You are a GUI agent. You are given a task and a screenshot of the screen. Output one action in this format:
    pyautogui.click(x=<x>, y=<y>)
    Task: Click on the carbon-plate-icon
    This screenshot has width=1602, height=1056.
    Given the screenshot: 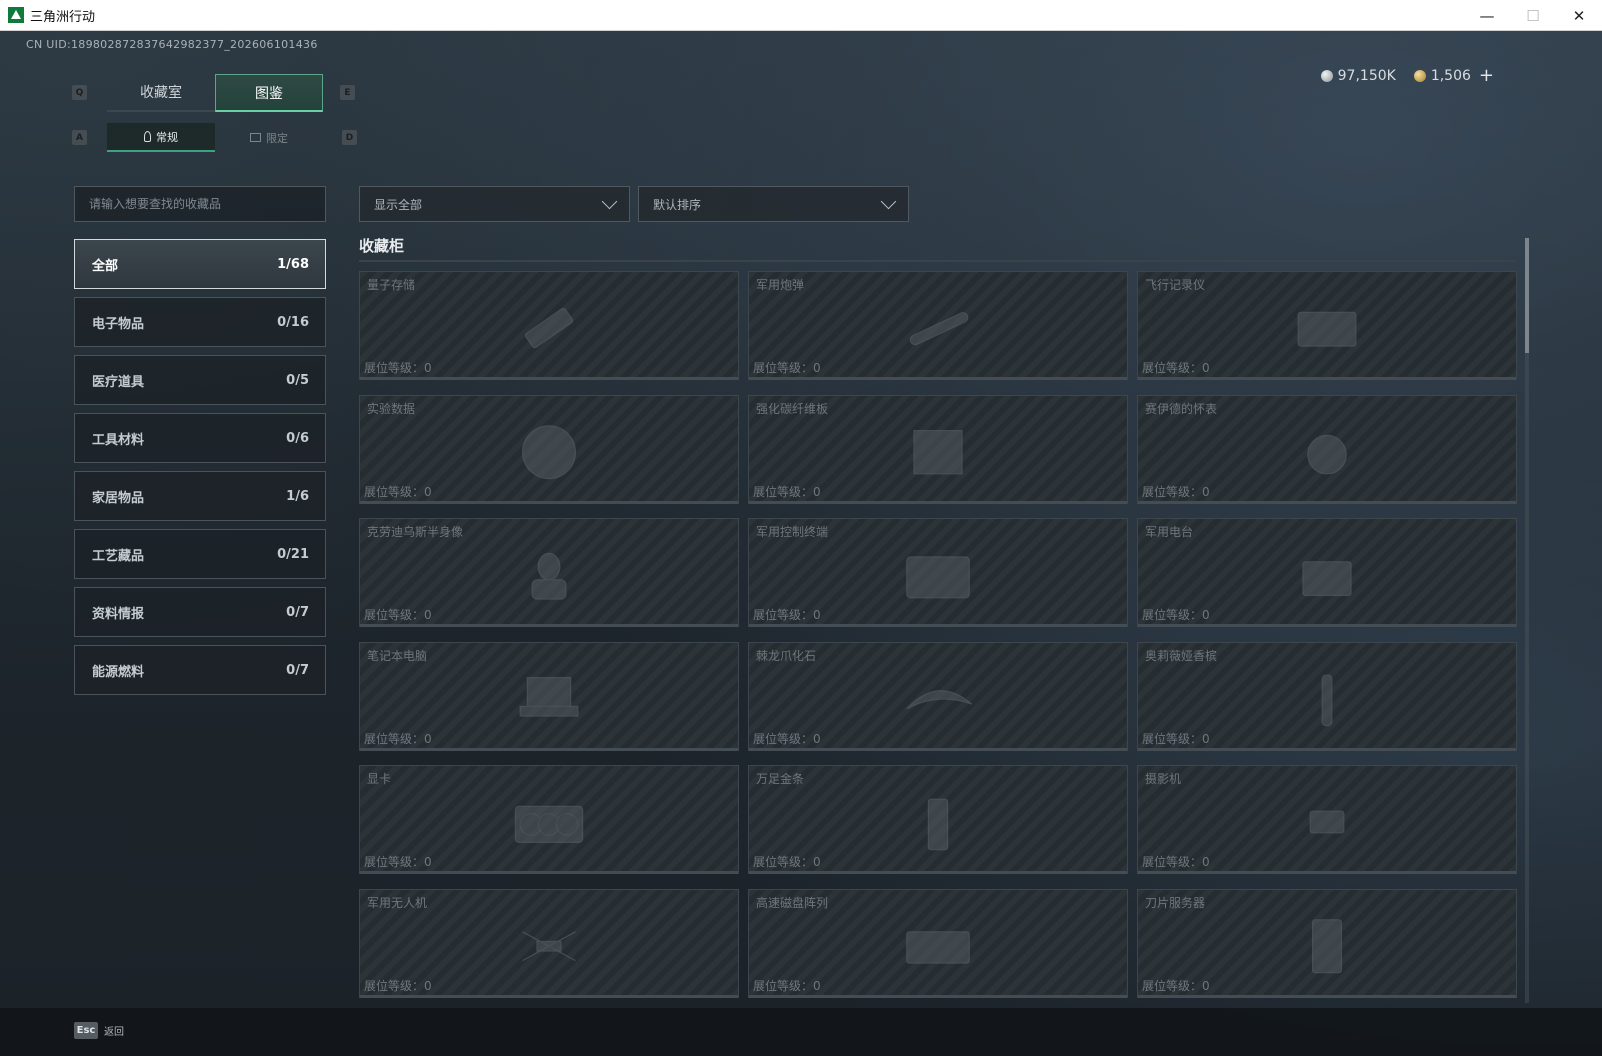 What is the action you would take?
    pyautogui.click(x=938, y=452)
    